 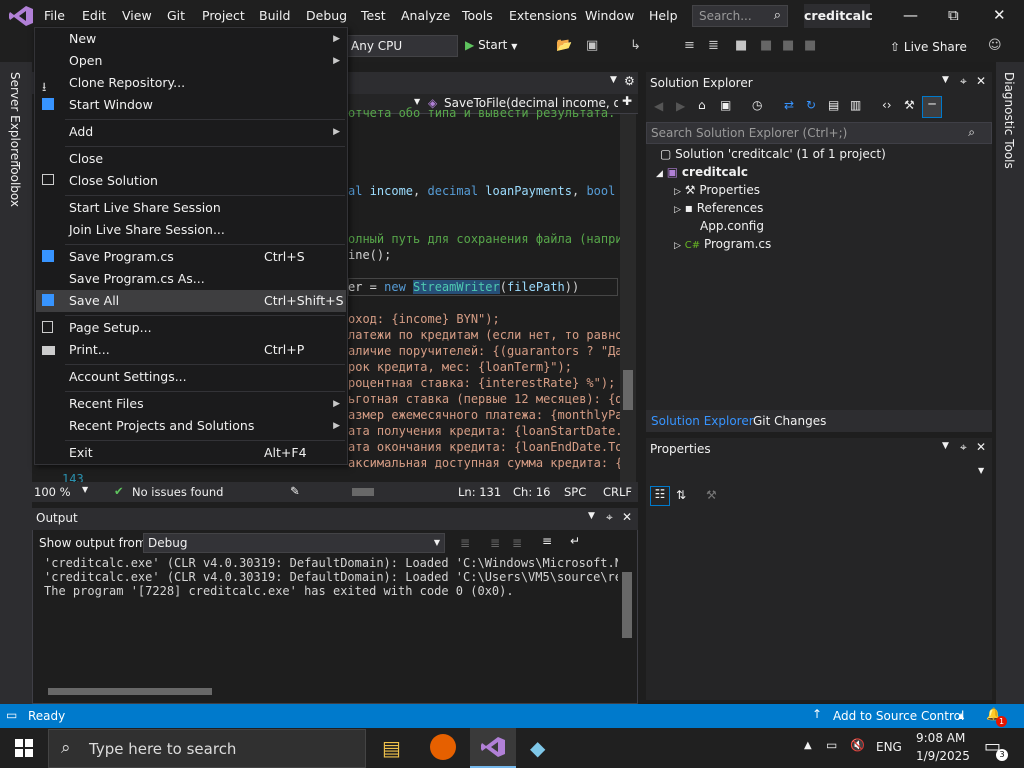 I want to click on switch-views-icon: ▣, so click(x=725, y=105).